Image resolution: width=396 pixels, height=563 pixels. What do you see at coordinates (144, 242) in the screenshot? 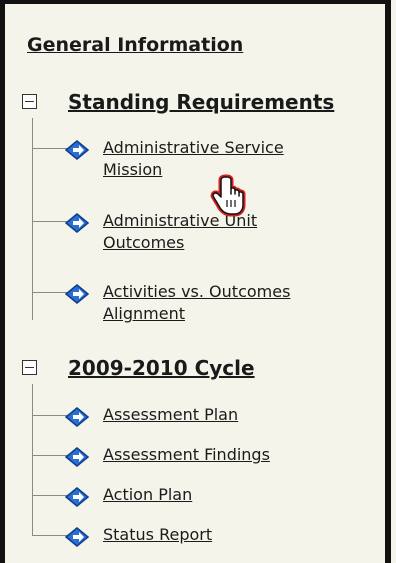
I see `link-line2: Outcomes` at bounding box center [144, 242].